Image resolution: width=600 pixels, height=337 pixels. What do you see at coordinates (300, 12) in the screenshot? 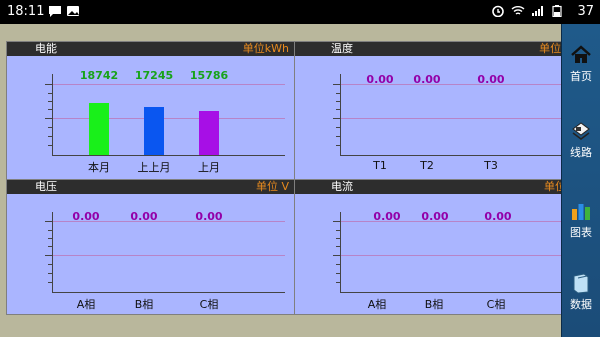
I see `status-bar: 18:11 37` at bounding box center [300, 12].